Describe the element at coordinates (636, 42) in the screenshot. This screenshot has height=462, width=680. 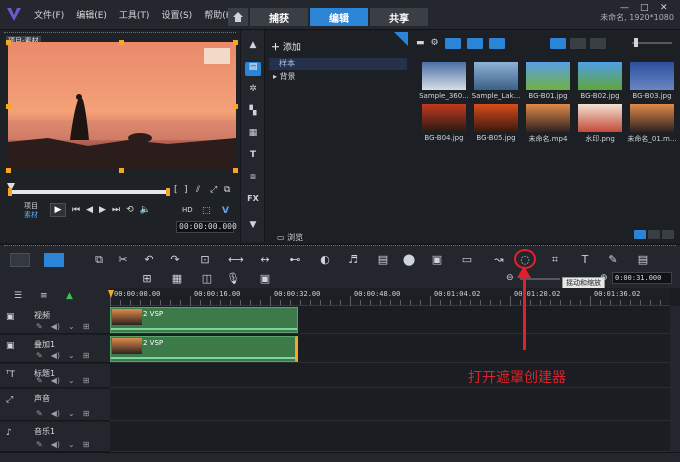
I see `slider-thumb` at that location.